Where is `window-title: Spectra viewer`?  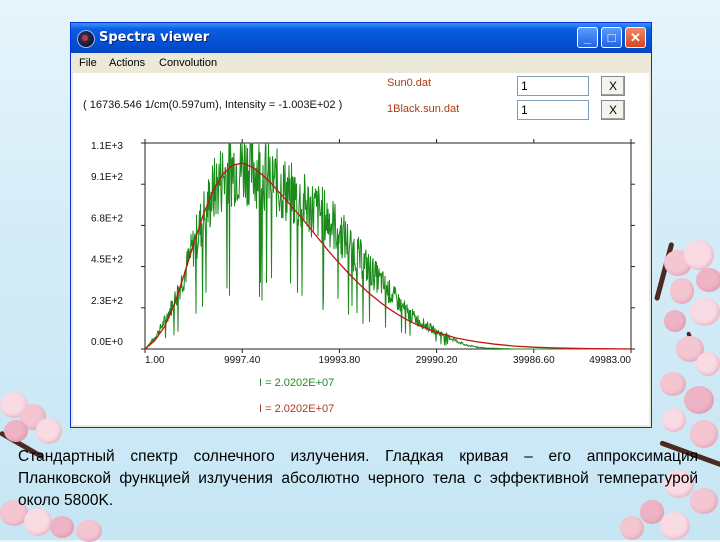
window-title: Spectra viewer is located at coordinates (154, 37).